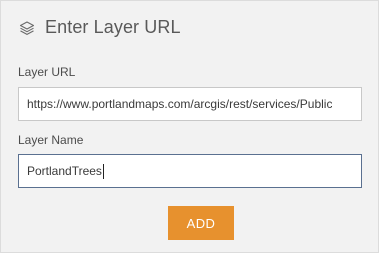  I want to click on text-cursor, so click(103, 171).